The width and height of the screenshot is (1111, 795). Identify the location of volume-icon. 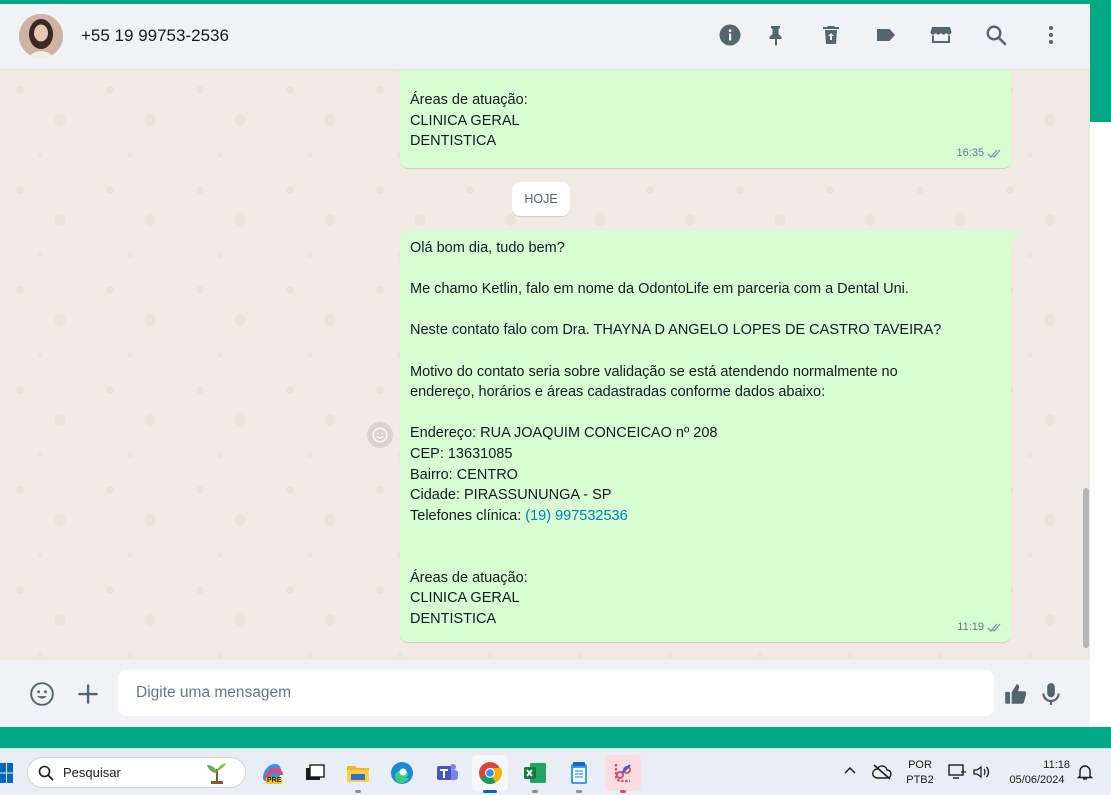
(982, 774).